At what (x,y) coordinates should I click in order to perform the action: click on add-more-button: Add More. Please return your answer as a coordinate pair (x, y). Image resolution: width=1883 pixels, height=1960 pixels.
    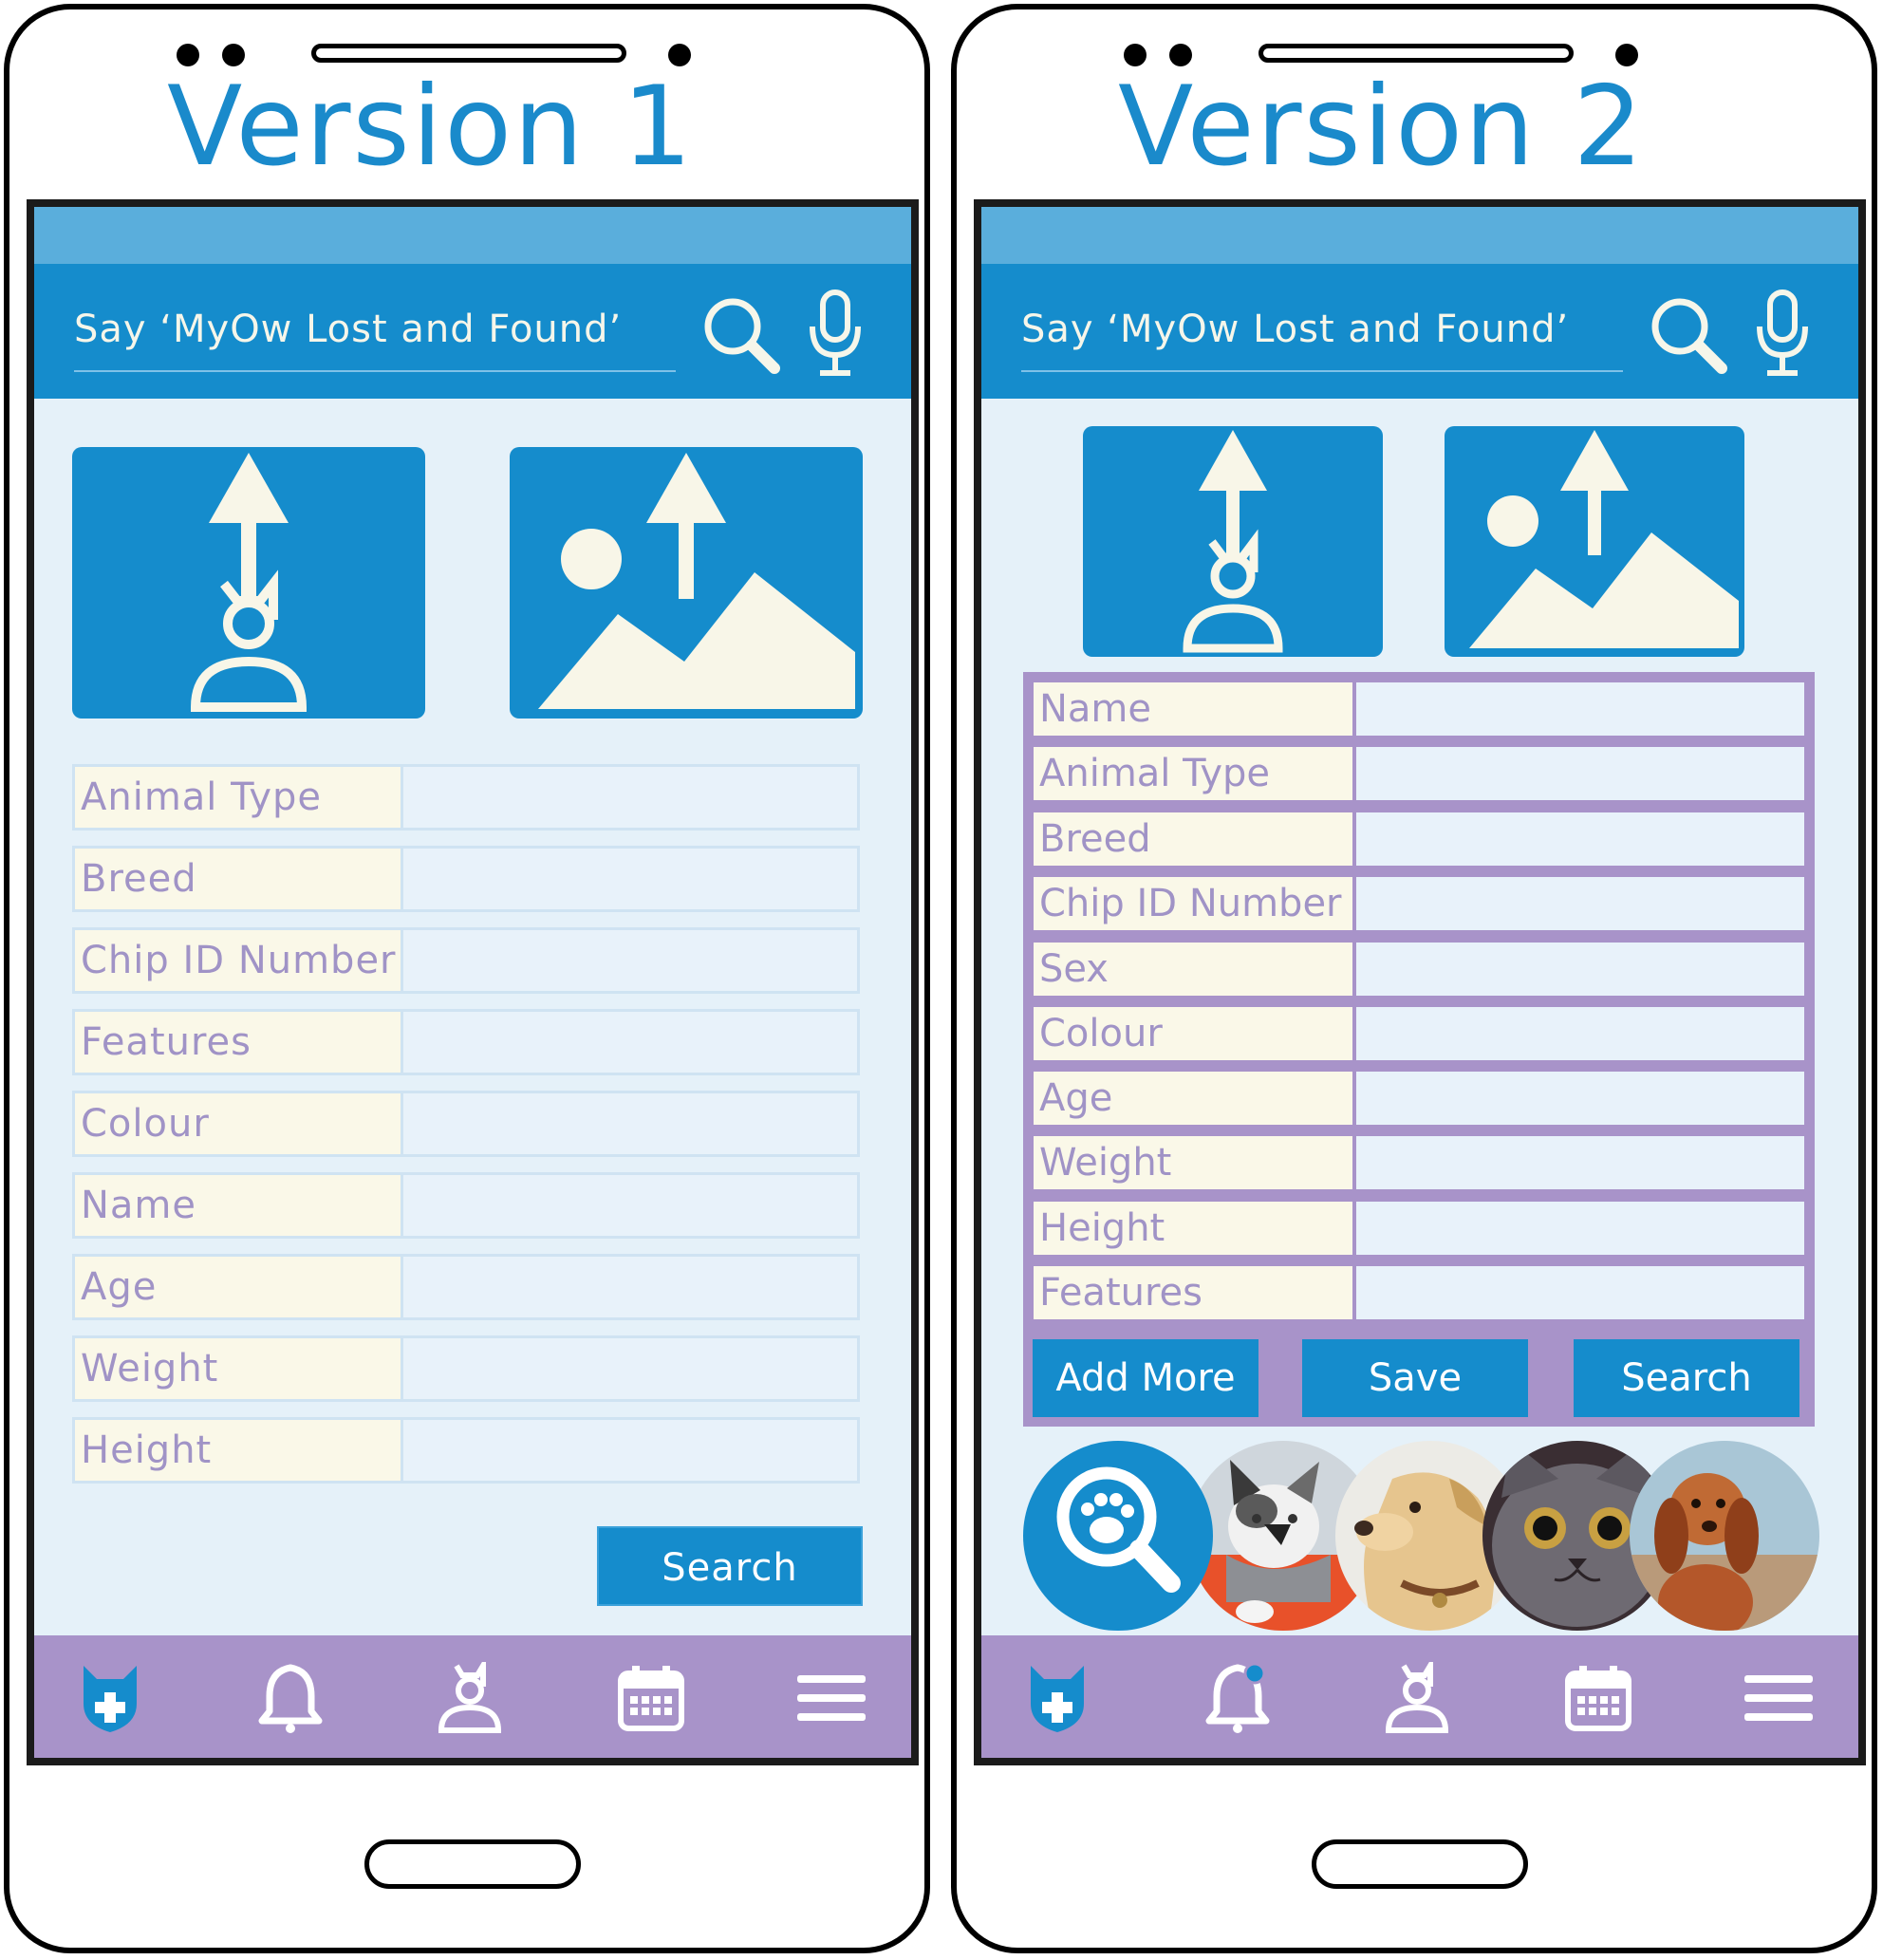
    Looking at the image, I should click on (1145, 1378).